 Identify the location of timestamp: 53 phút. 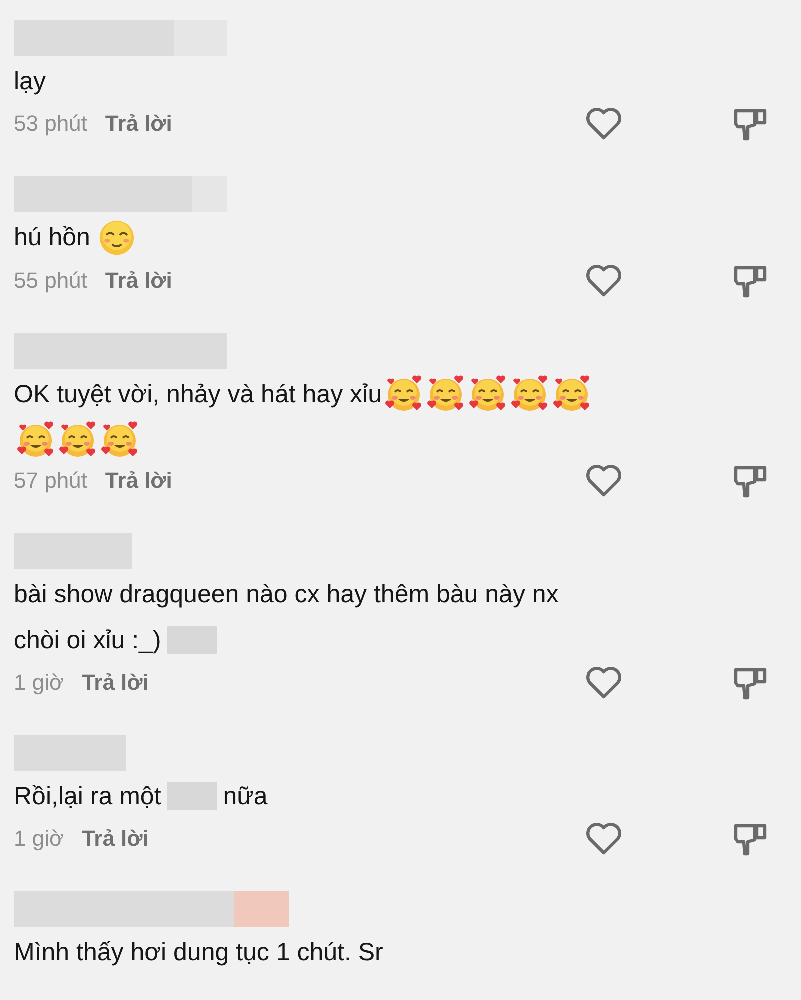
(51, 124).